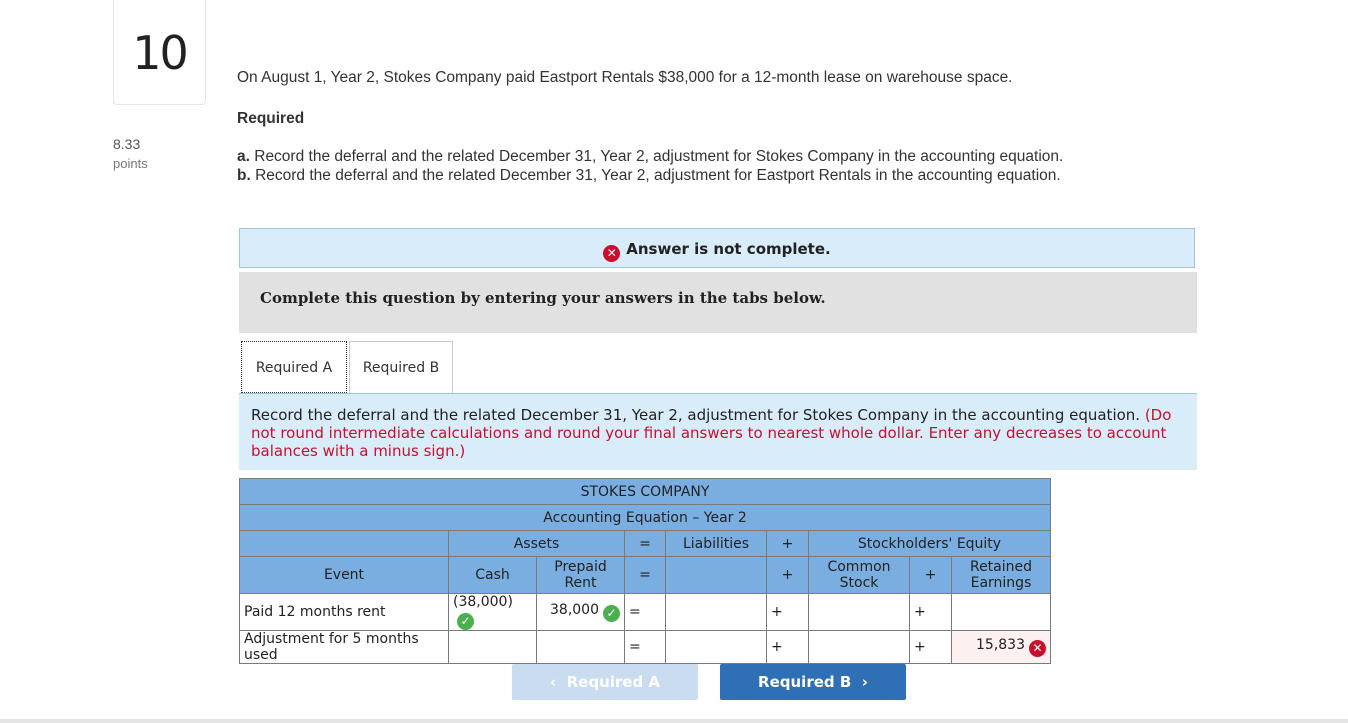 This screenshot has height=723, width=1348. What do you see at coordinates (645, 517) in the screenshot?
I see `table-subtitle: Accounting Equation – Year 2` at bounding box center [645, 517].